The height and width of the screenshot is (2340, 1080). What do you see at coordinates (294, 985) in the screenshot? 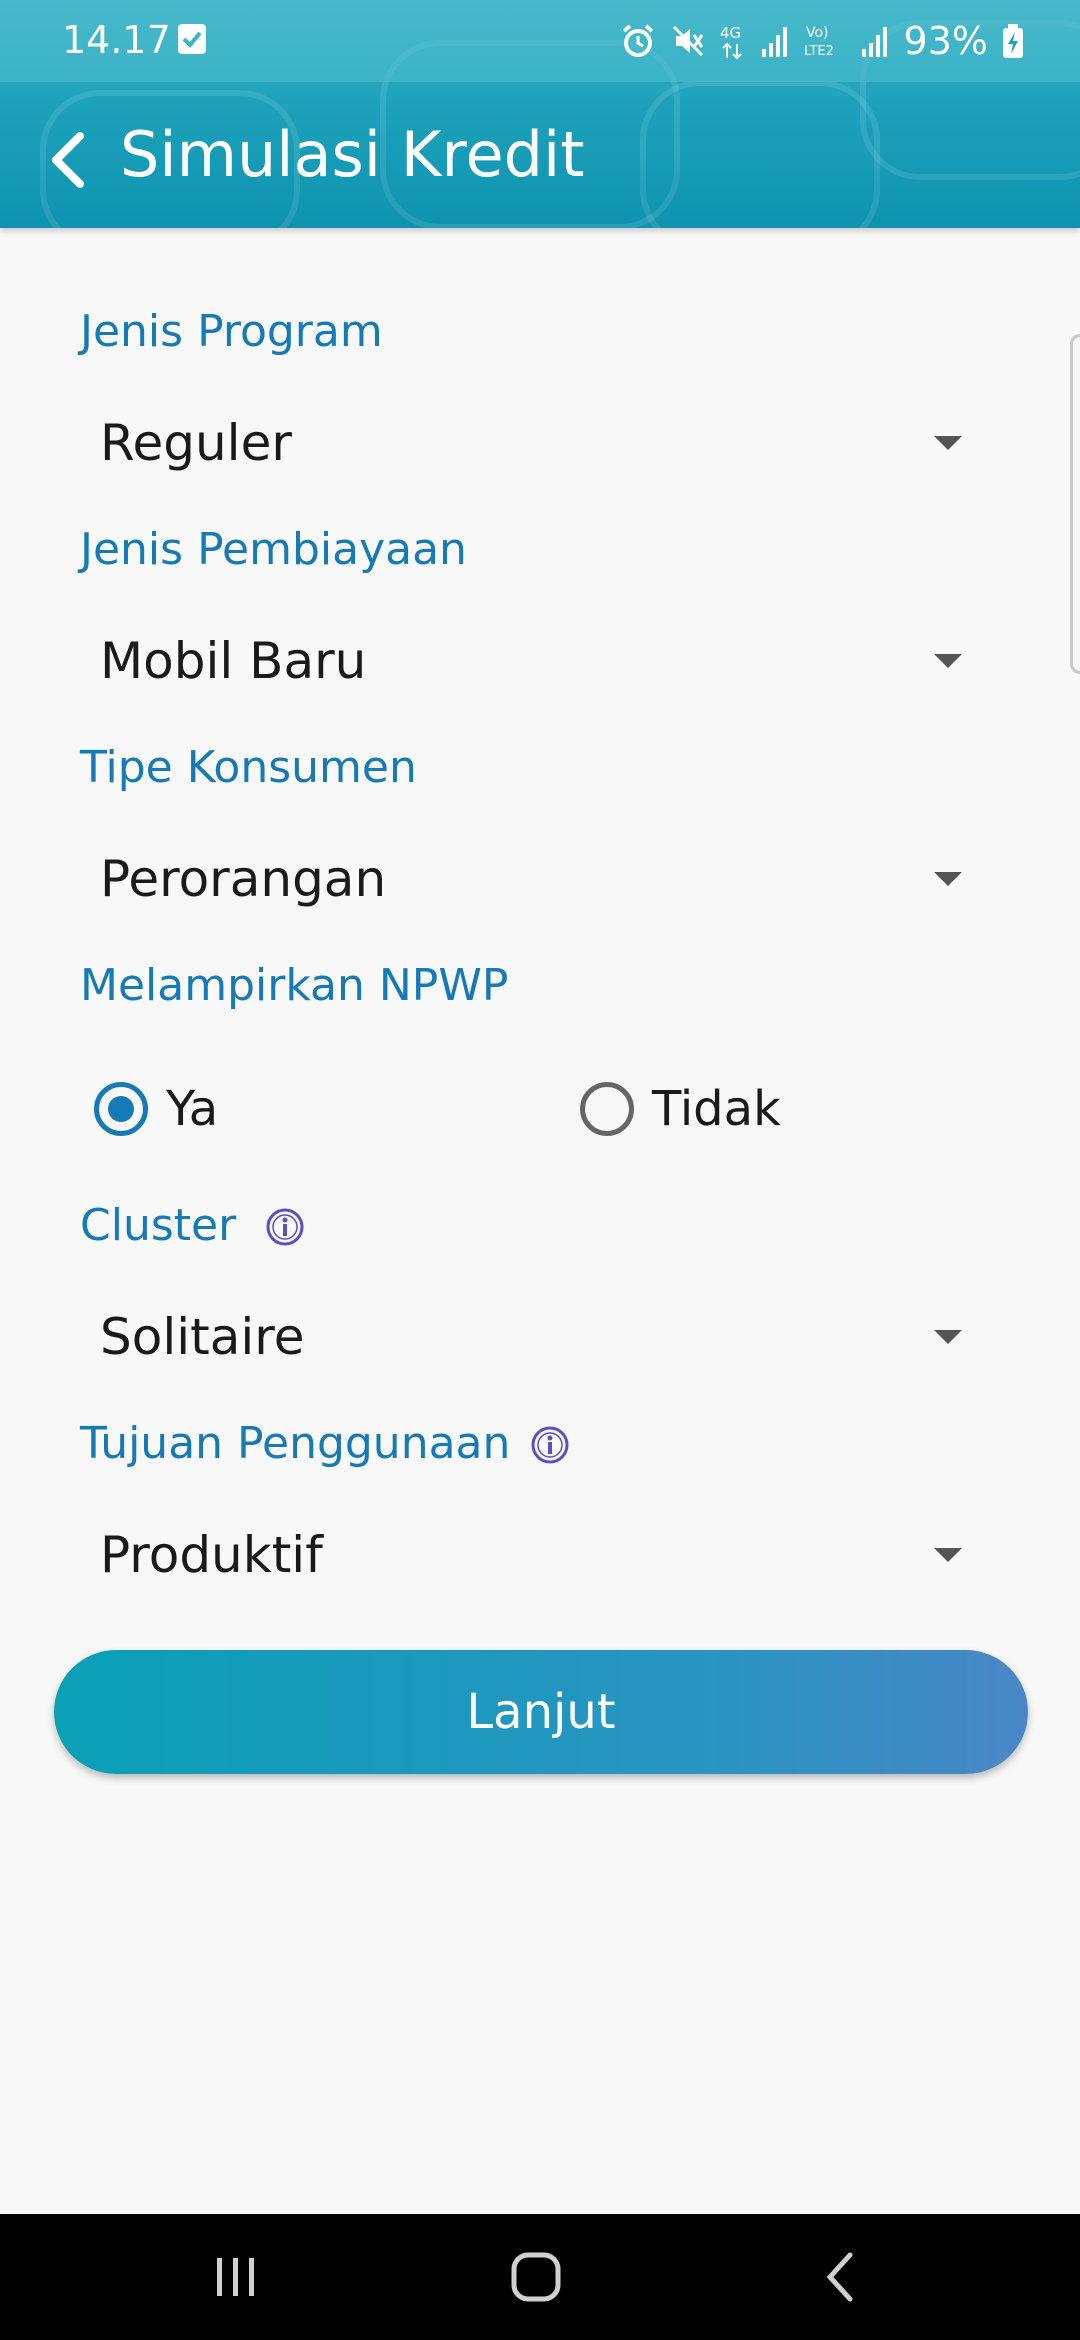
I see `label-npwp: Melampirkan NPWP` at bounding box center [294, 985].